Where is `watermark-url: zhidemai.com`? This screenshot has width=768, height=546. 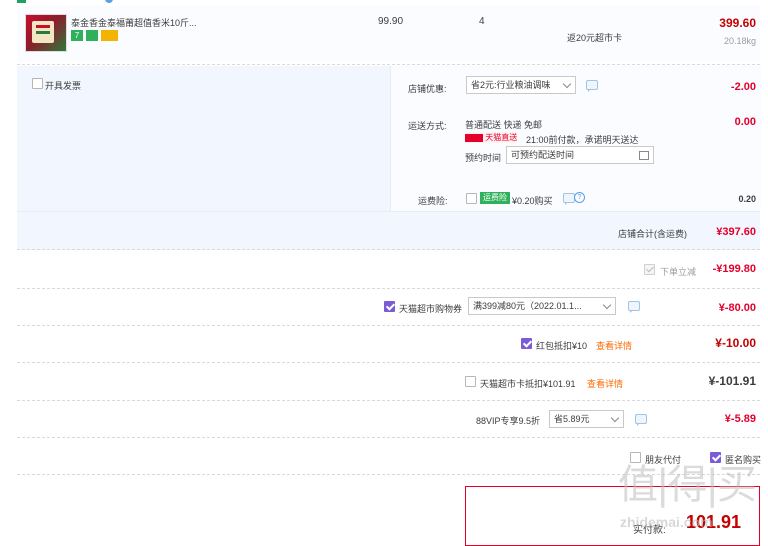 watermark-url: zhidemai.com is located at coordinates (666, 522).